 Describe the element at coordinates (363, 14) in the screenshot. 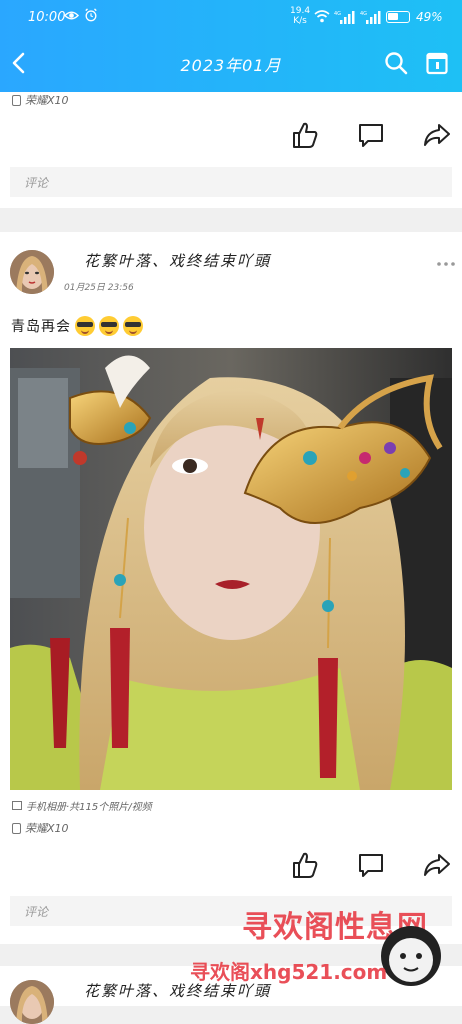

I see `signal-2-label: 4G` at that location.